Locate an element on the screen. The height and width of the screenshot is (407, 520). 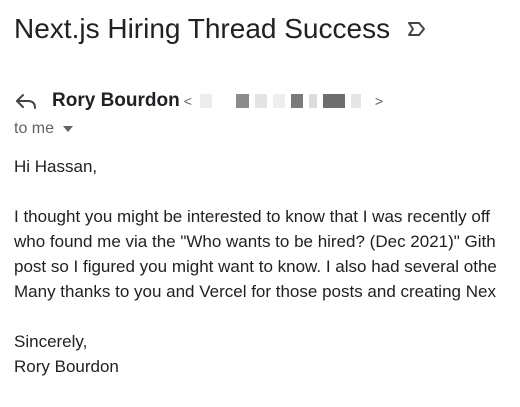
label-important-icon-svg is located at coordinates (417, 29).